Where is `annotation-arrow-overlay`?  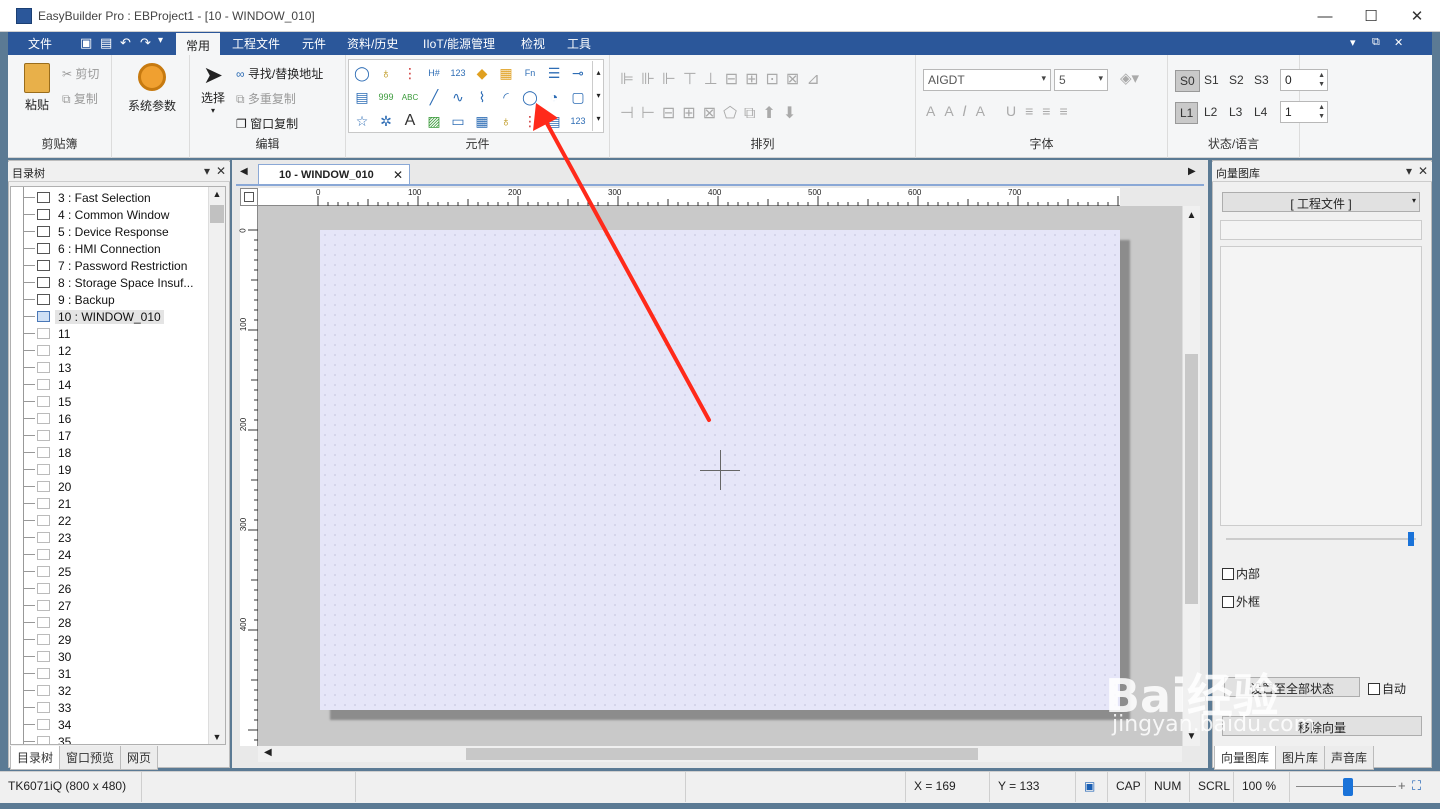 annotation-arrow-overlay is located at coordinates (622, 262).